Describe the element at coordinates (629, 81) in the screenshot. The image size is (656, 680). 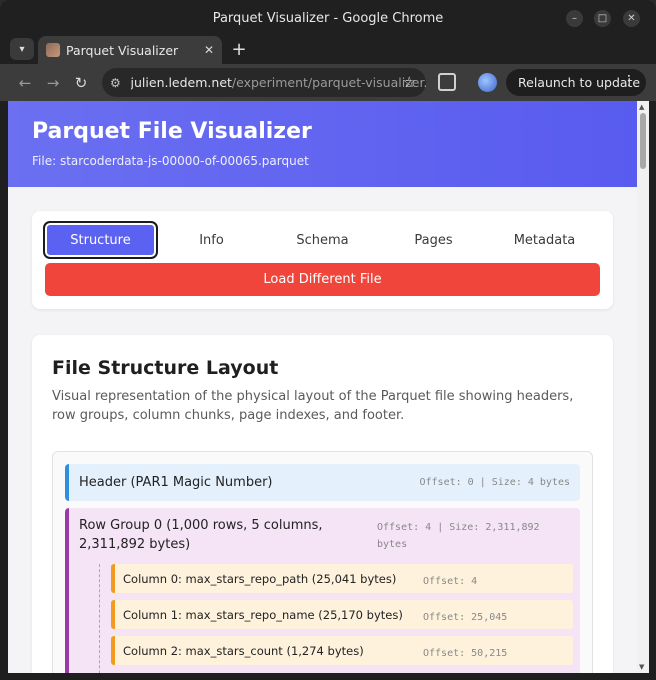
I see `more-menu-icon: ⋮` at that location.